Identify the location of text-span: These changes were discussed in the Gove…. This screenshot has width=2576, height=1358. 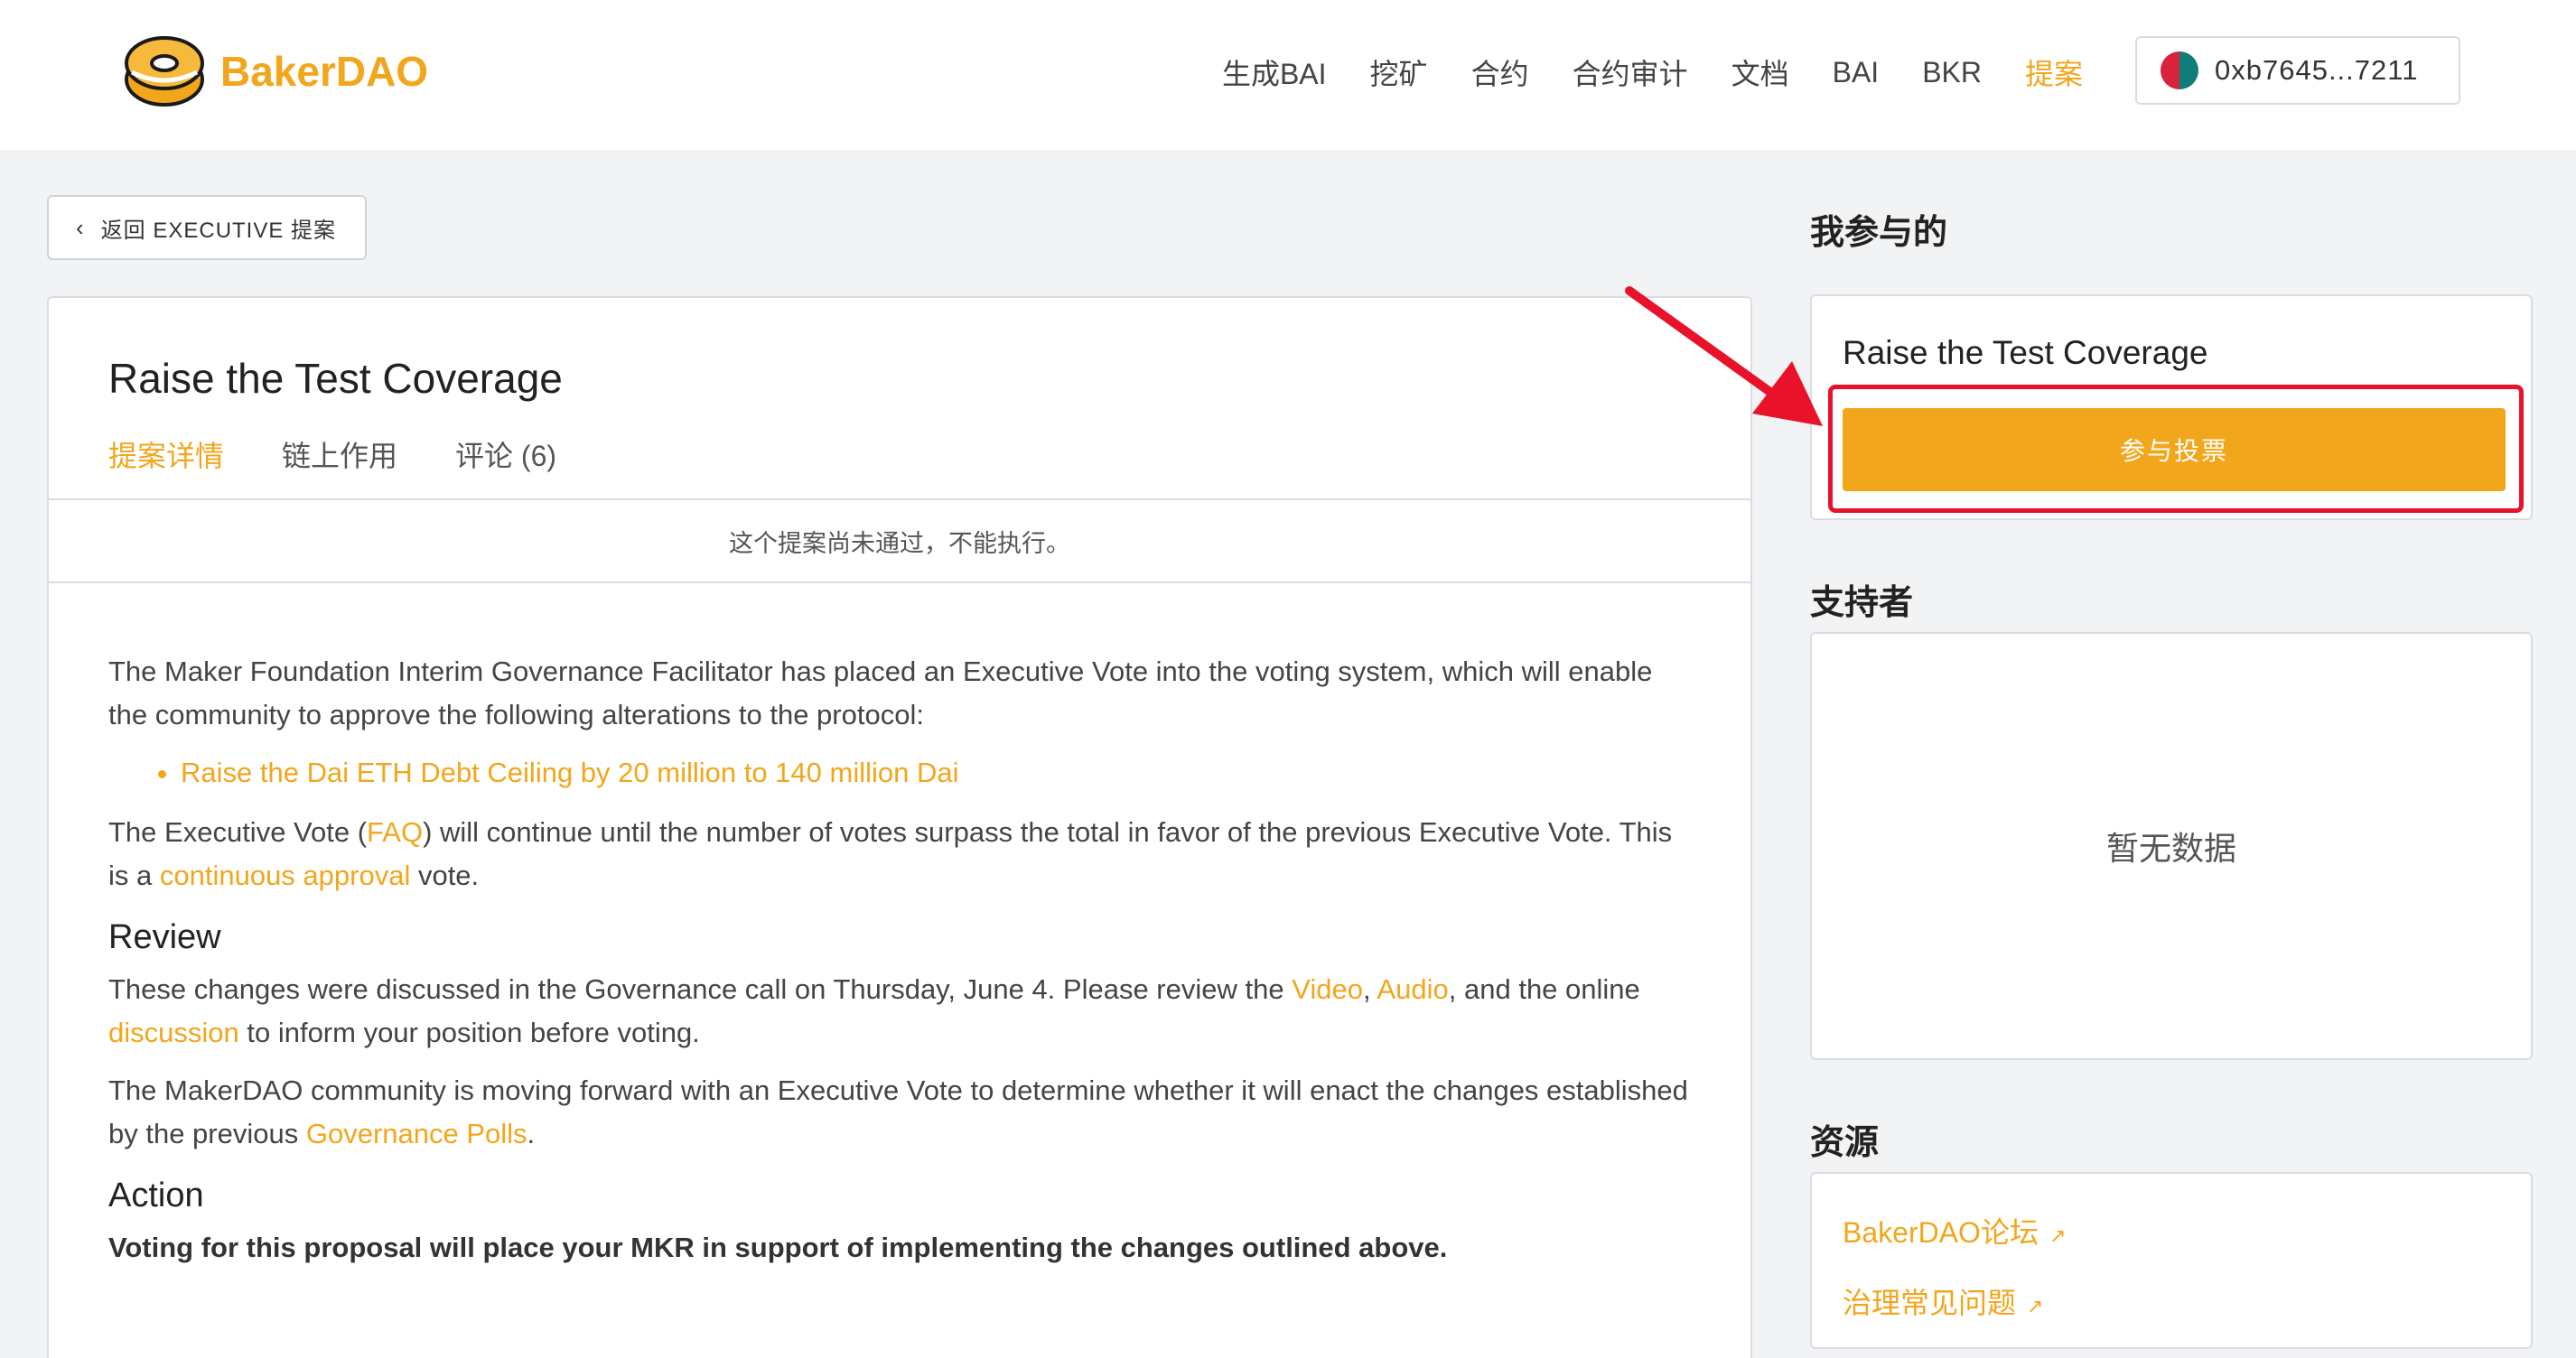
(700, 989).